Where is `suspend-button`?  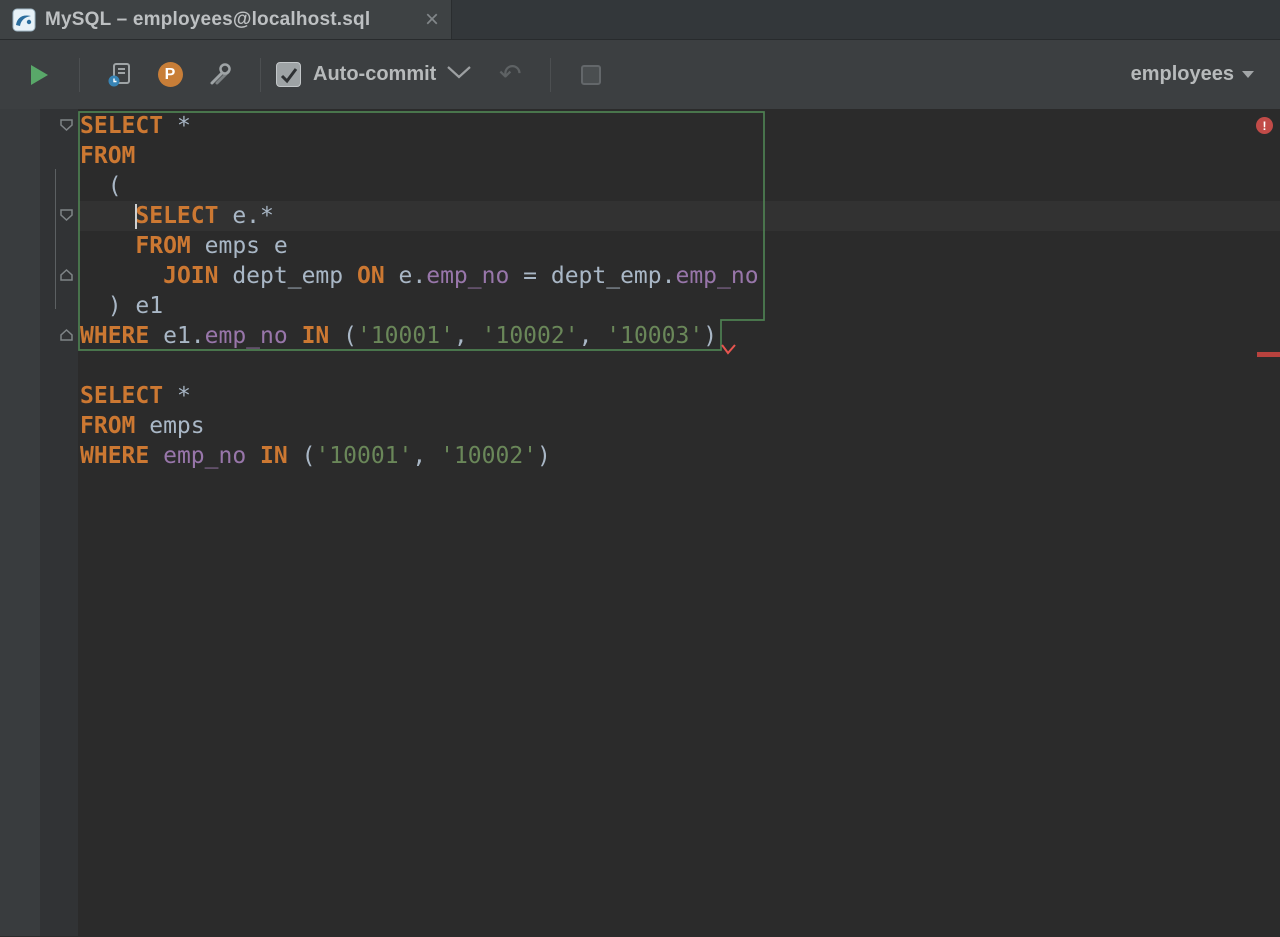 suspend-button is located at coordinates (591, 75).